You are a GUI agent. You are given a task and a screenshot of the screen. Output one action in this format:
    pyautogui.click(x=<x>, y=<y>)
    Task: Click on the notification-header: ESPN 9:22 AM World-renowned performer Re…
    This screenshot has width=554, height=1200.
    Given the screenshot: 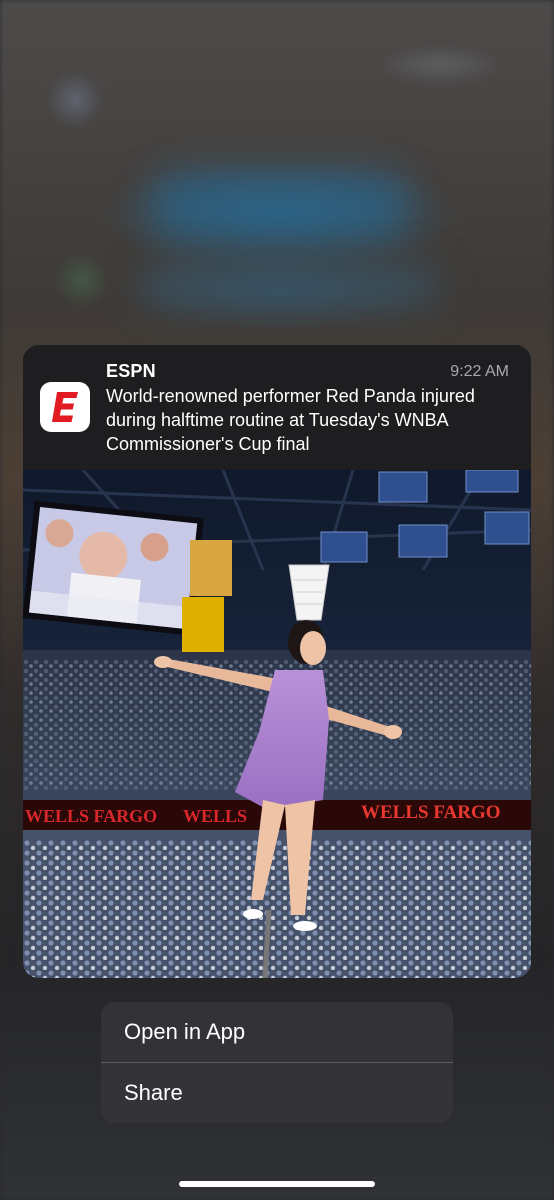 What is the action you would take?
    pyautogui.click(x=277, y=407)
    